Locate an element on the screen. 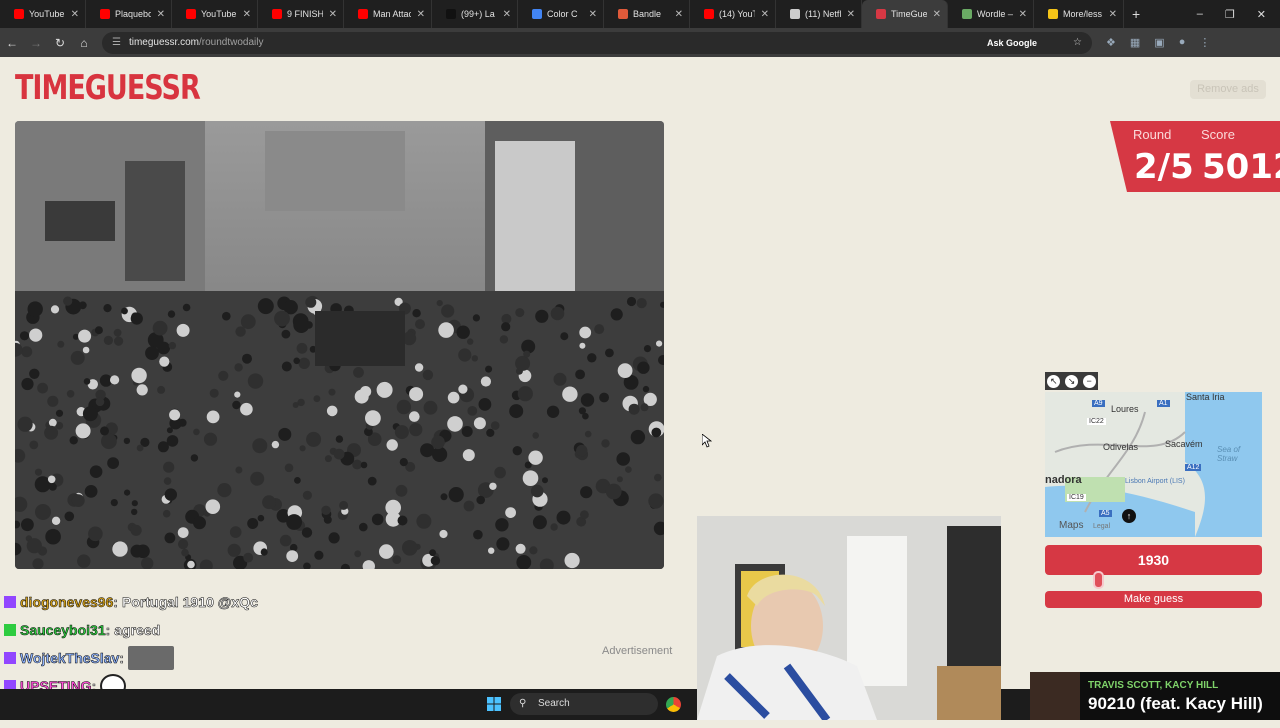  make-guess-button: Make guess is located at coordinates (1153, 599).